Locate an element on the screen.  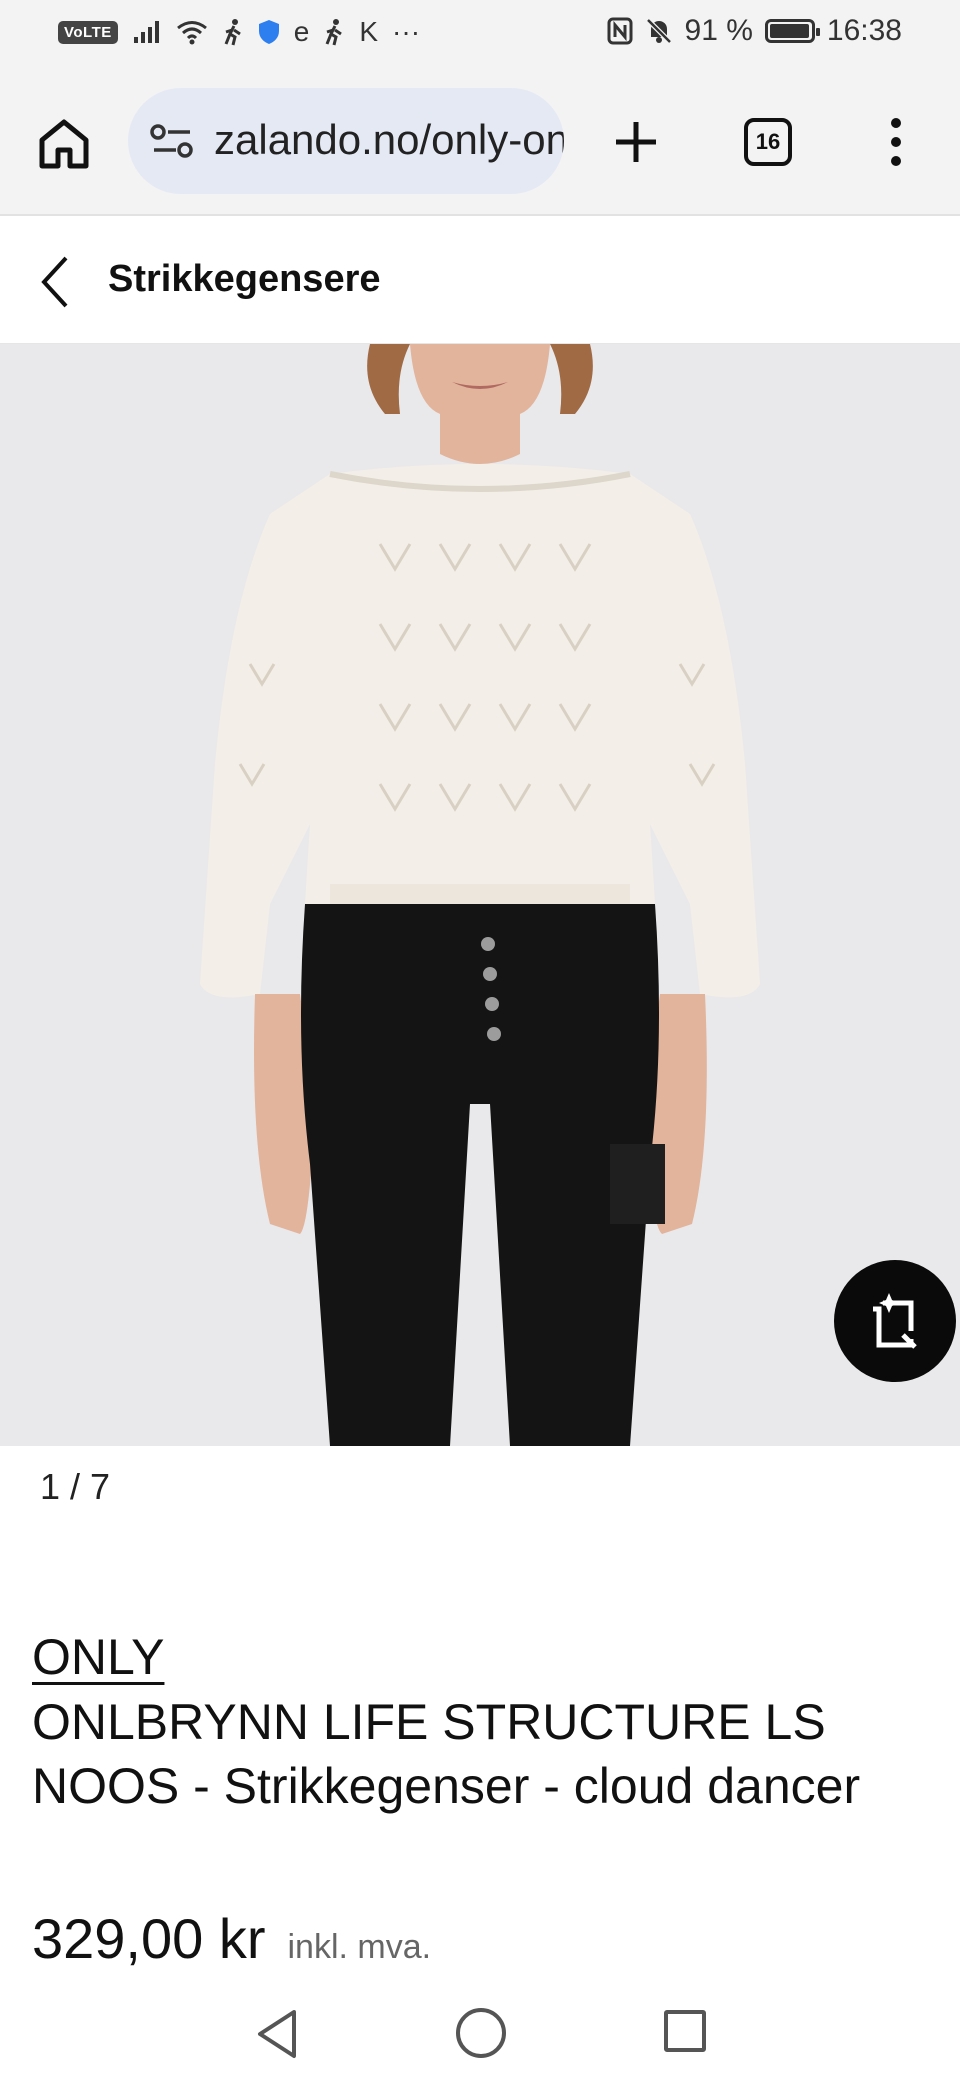
home-button is located at coordinates (64, 144).